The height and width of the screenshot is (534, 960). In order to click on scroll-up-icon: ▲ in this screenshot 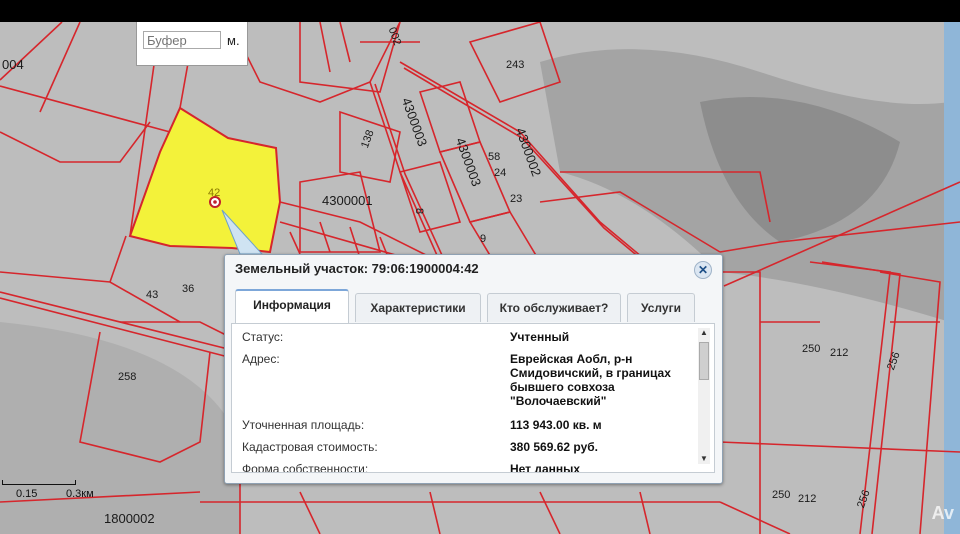, I will do `click(704, 333)`.